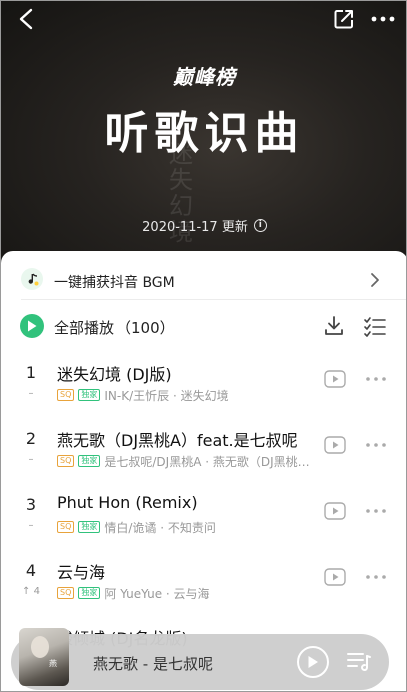  Describe the element at coordinates (153, 664) in the screenshot. I see `now-playing-title: 燕无歌 - 是七叔呢` at that location.